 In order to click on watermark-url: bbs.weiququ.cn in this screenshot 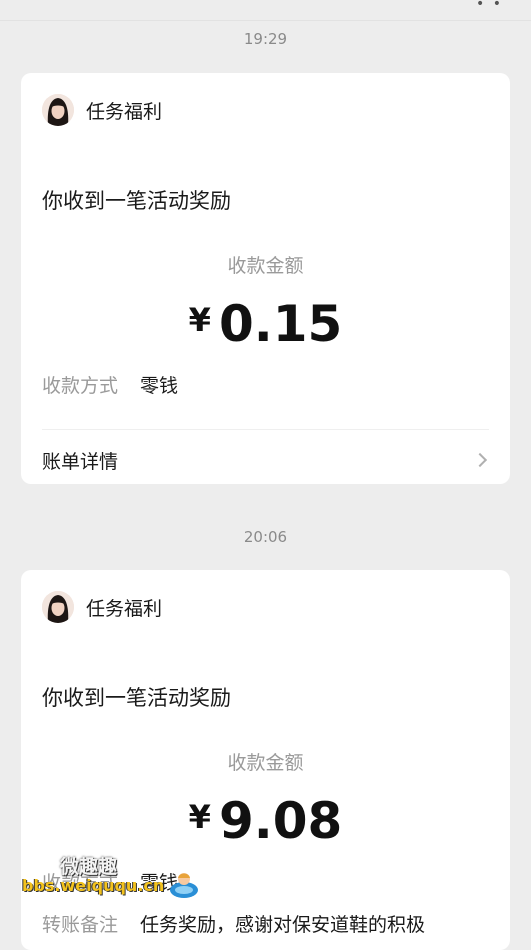, I will do `click(93, 885)`.